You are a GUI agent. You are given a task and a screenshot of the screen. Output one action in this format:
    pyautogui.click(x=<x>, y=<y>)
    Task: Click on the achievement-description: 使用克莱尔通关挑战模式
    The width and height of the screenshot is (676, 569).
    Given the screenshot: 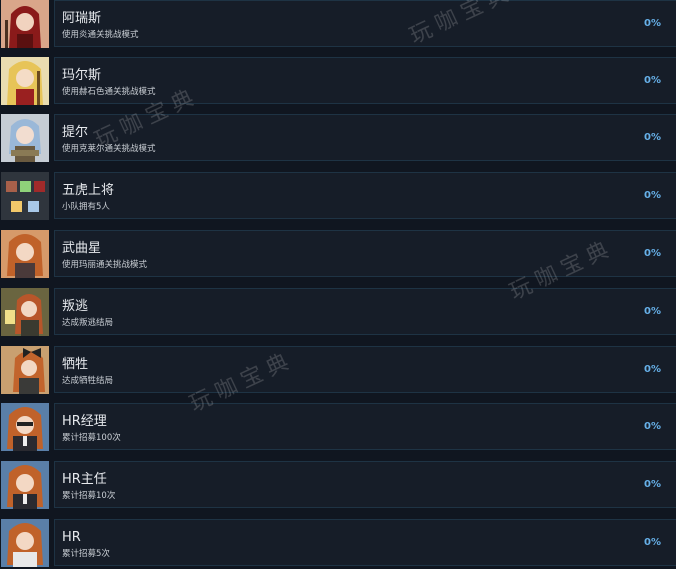 What is the action you would take?
    pyautogui.click(x=109, y=149)
    